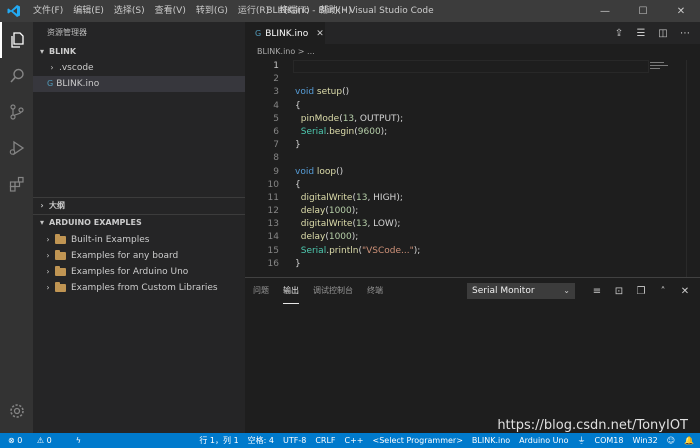 The image size is (700, 448). What do you see at coordinates (130, 272) in the screenshot?
I see `example-label: Examples for Arduino Uno` at bounding box center [130, 272].